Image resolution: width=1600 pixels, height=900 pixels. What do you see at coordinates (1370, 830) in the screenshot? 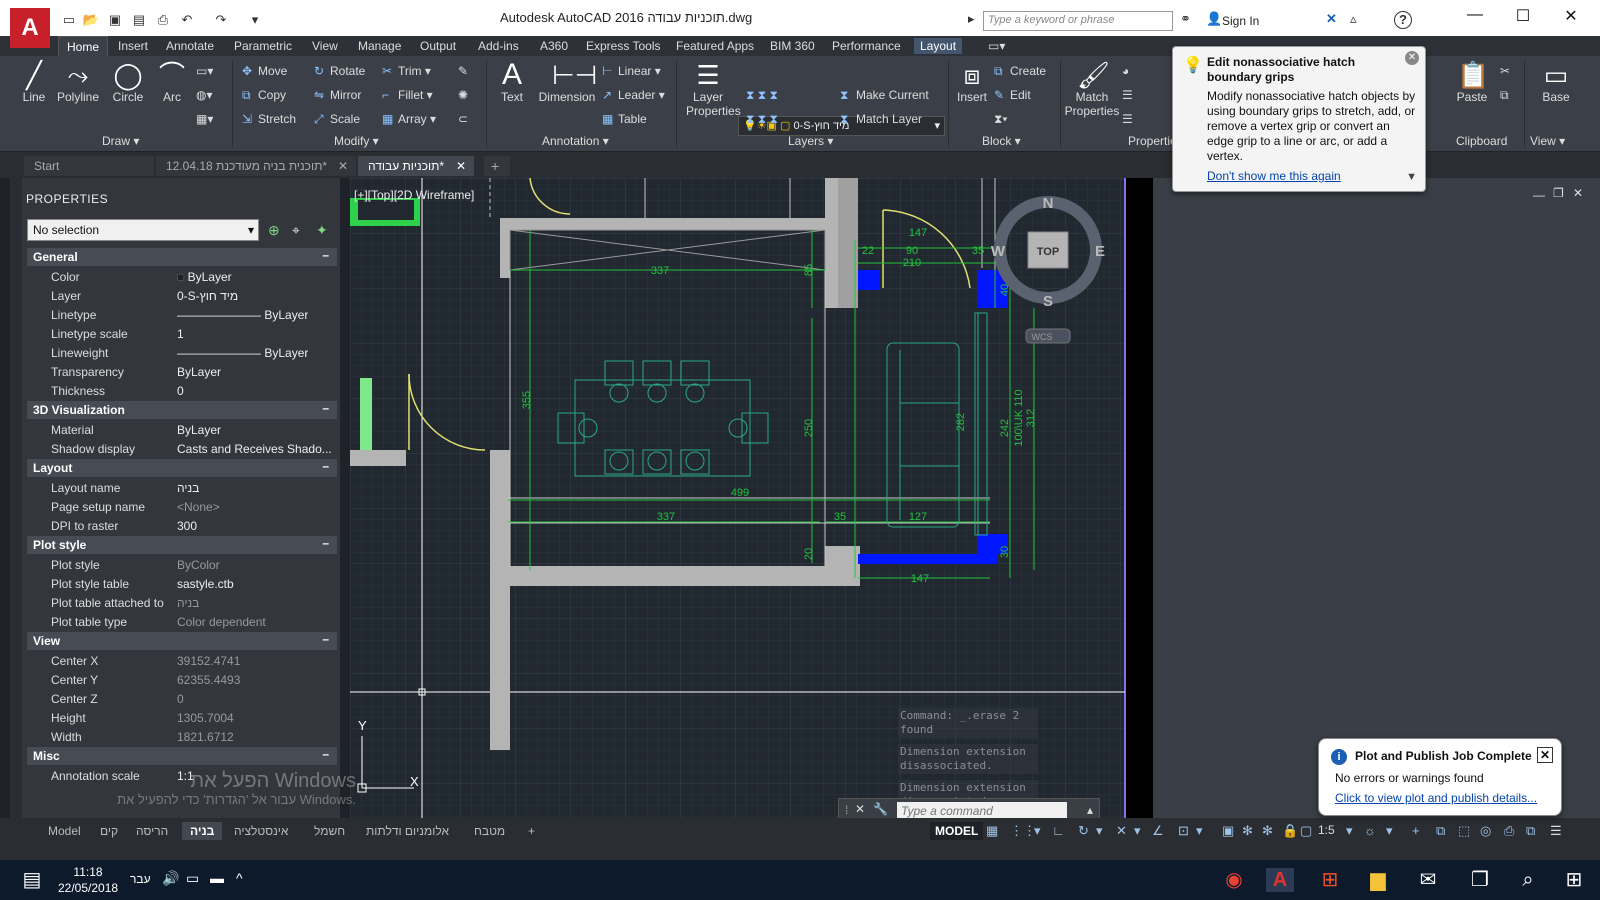
I see `workspace-icon: ☼` at bounding box center [1370, 830].